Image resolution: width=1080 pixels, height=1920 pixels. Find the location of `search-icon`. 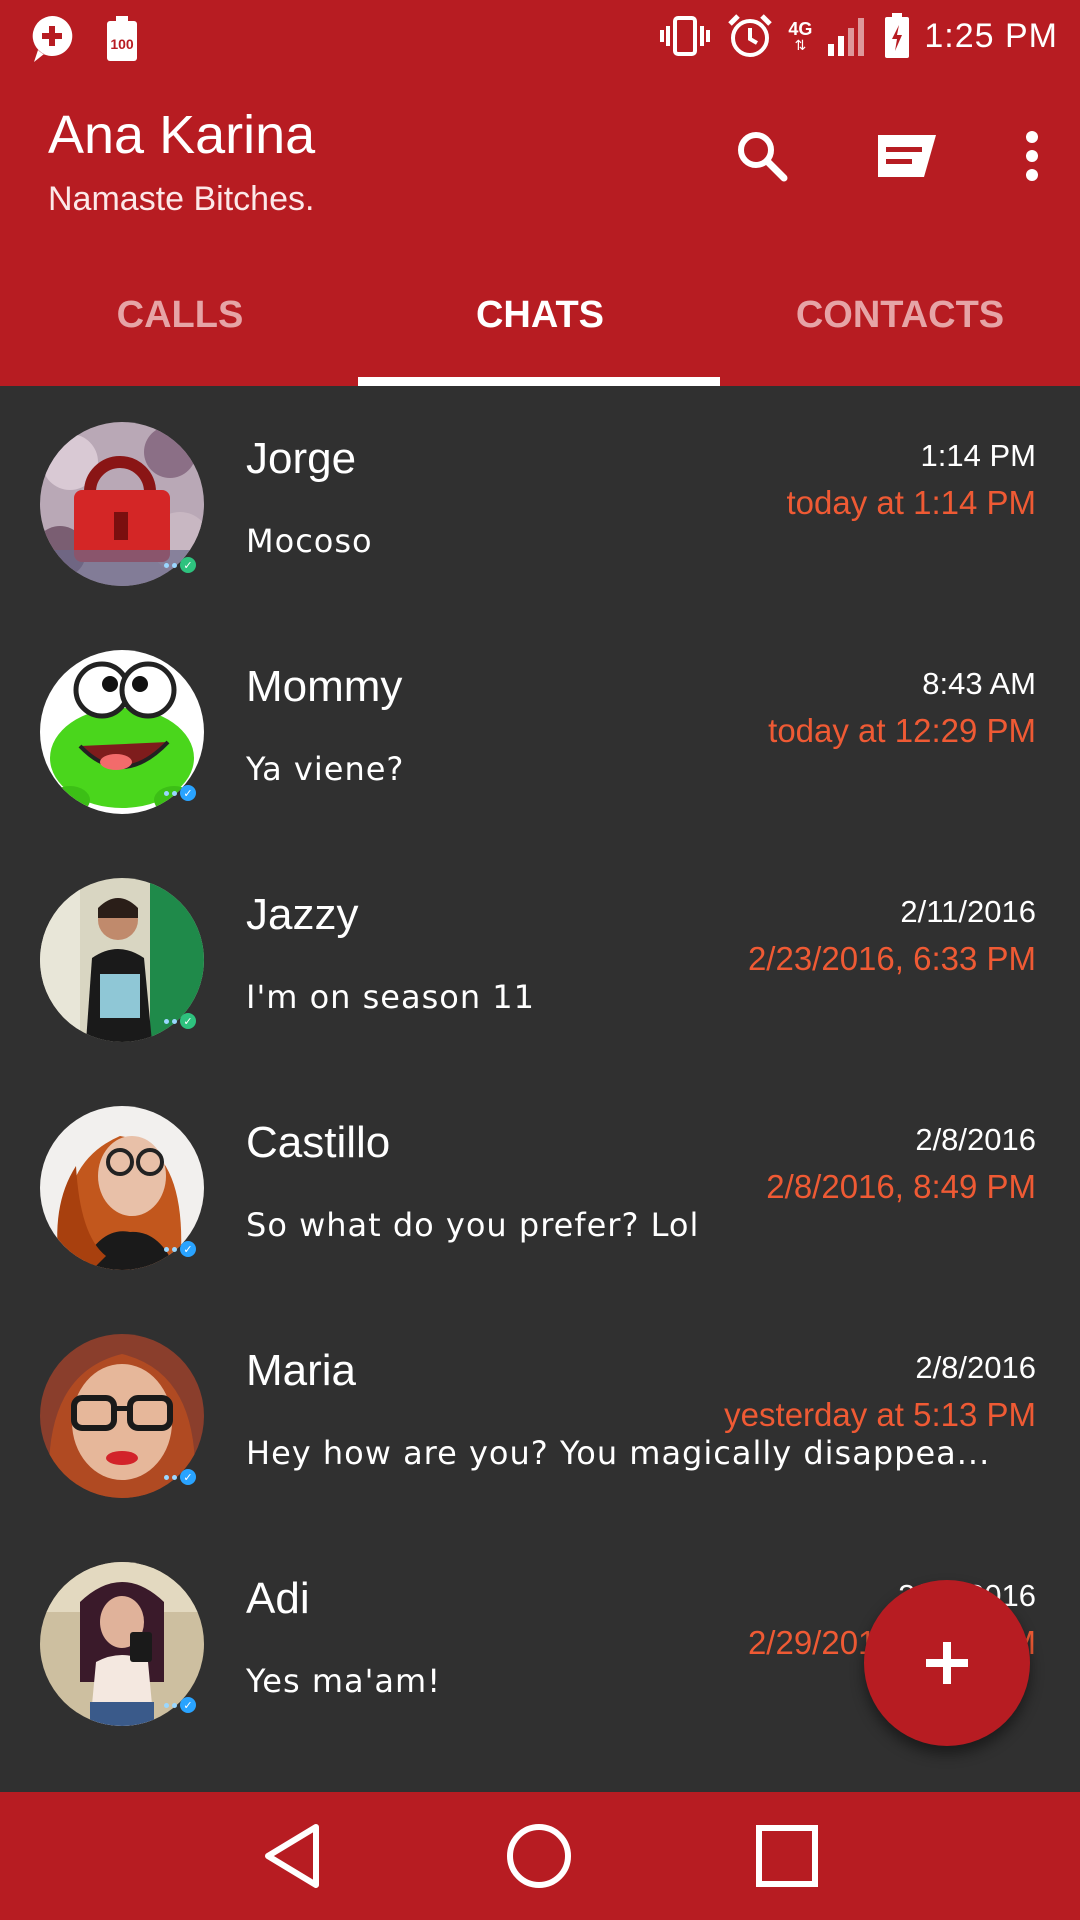

search-icon is located at coordinates (762, 156).